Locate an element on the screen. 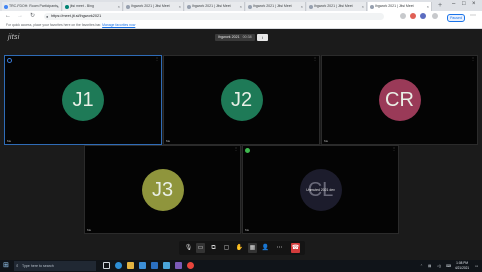  audio-level-icon is located at coordinates (247, 150).